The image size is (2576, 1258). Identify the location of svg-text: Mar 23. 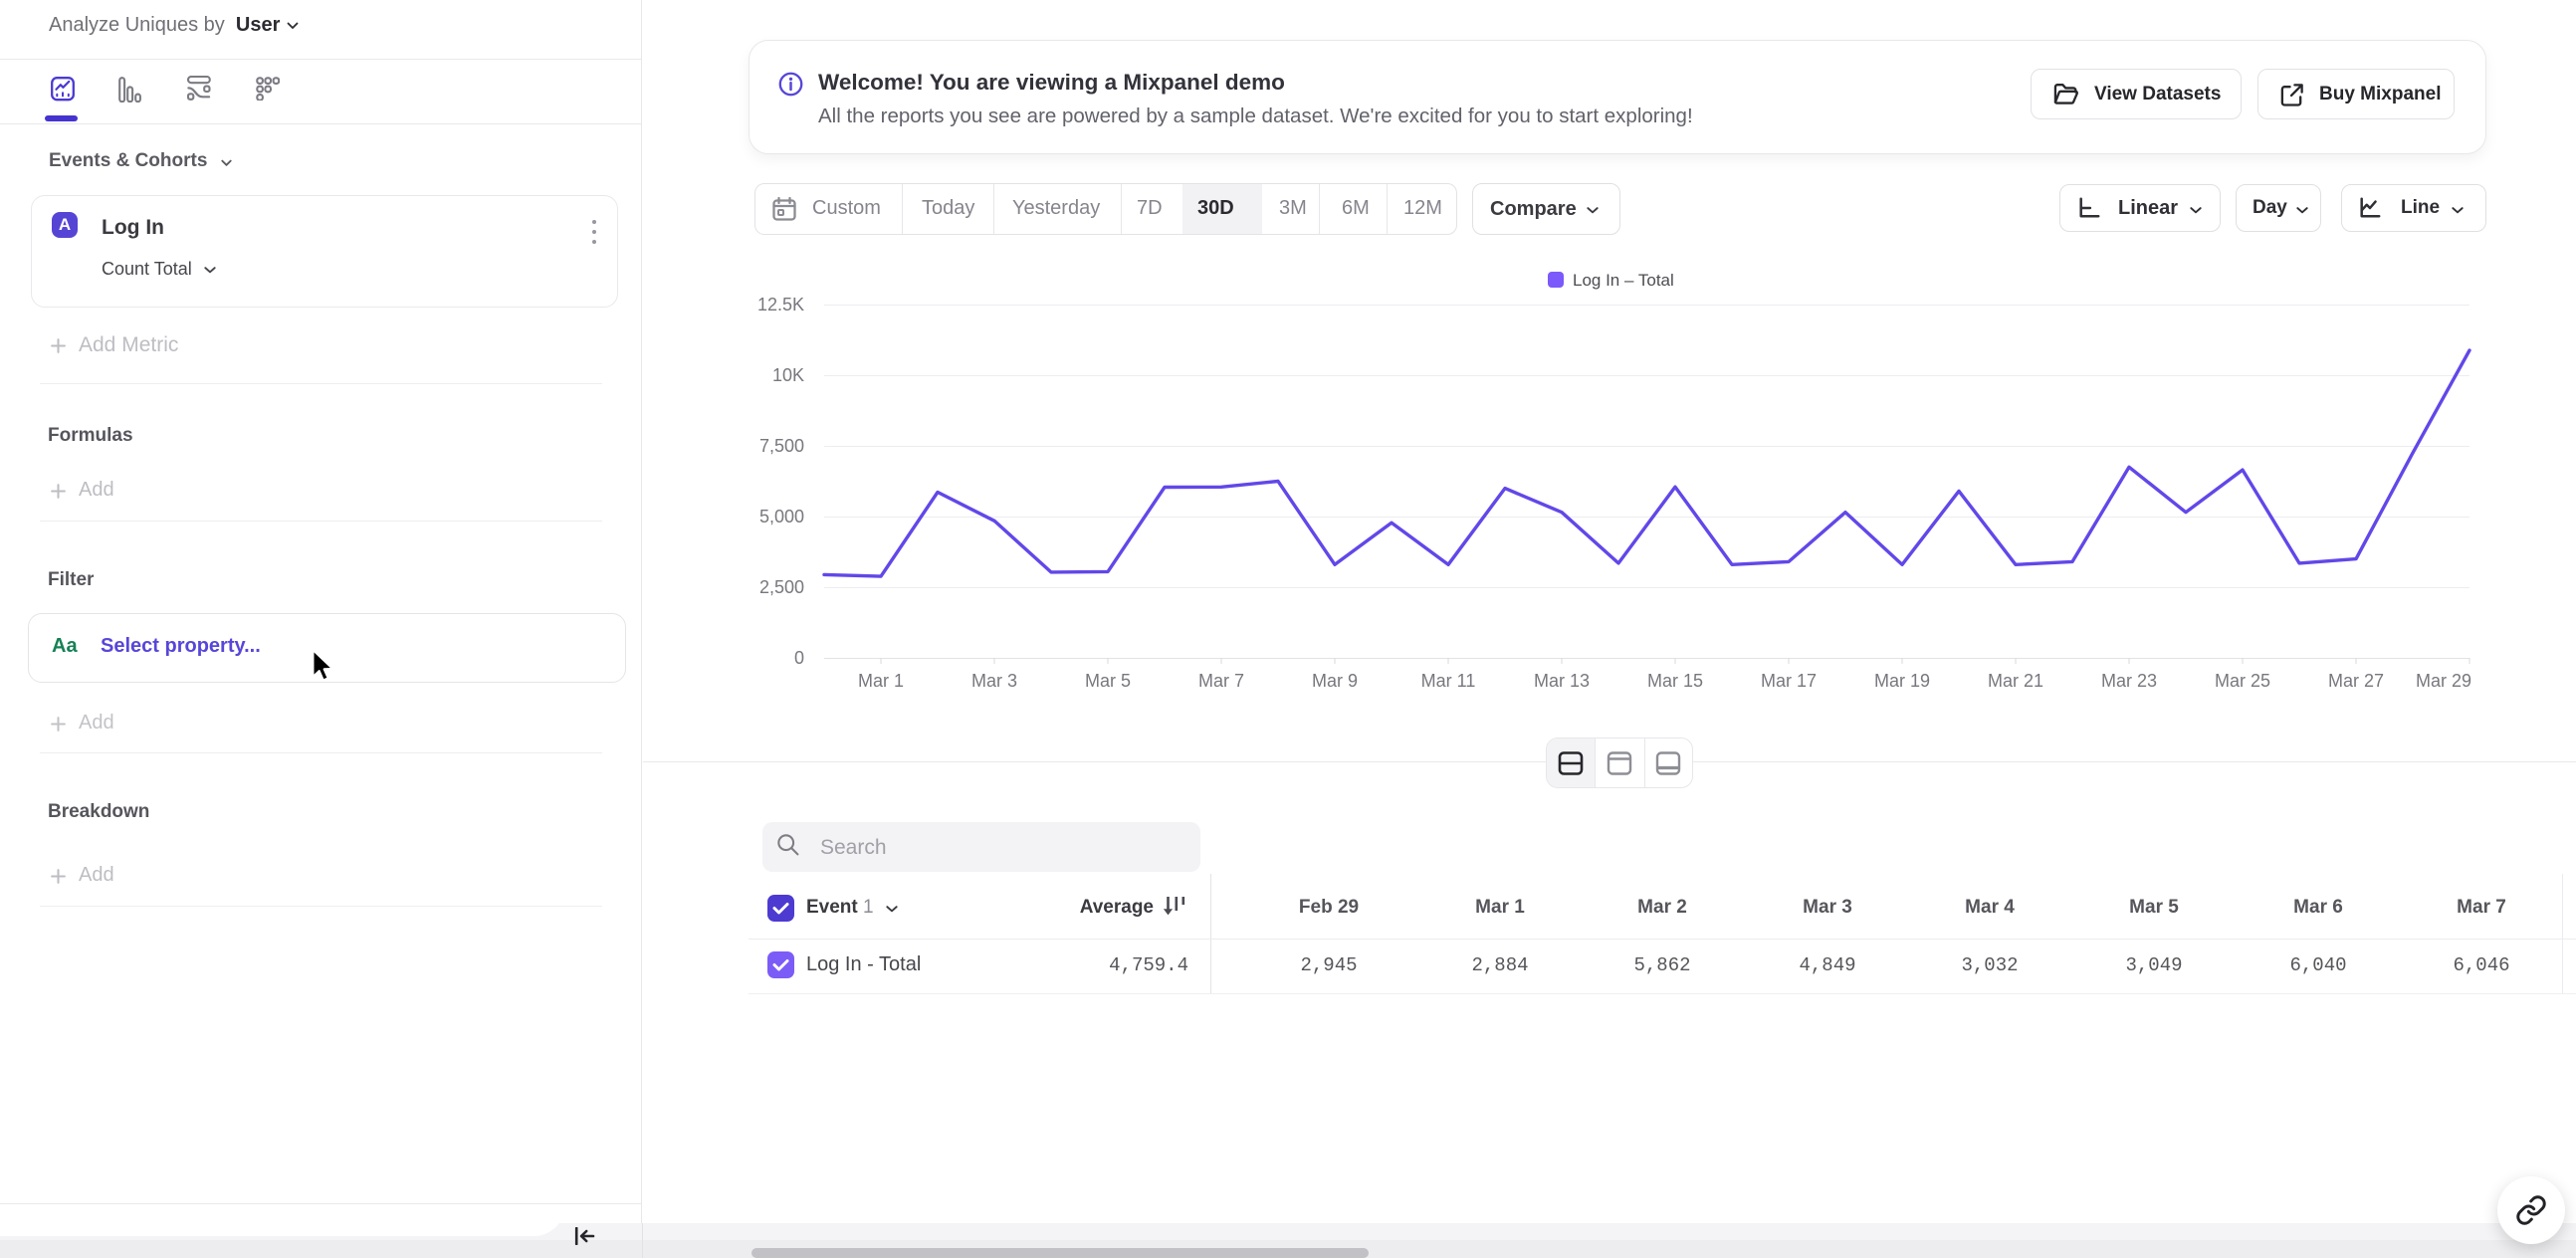
(2129, 681).